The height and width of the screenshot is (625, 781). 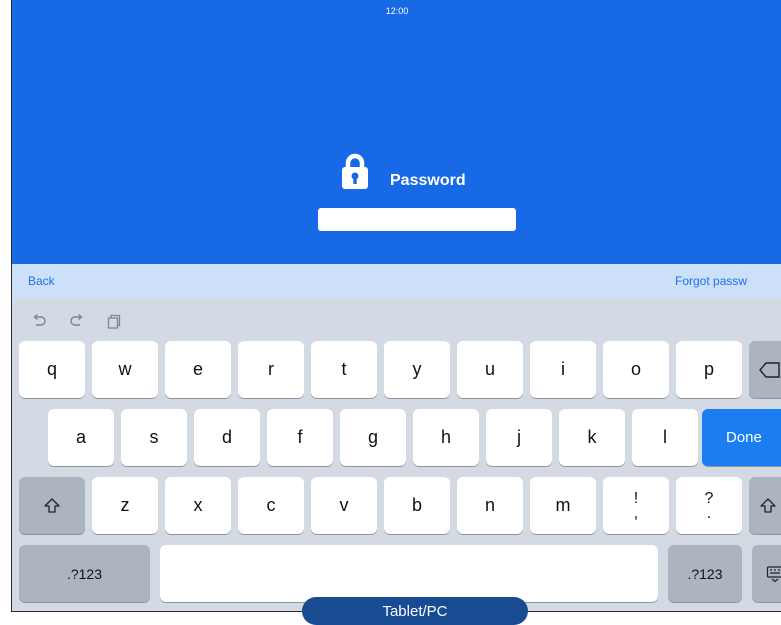 What do you see at coordinates (741, 437) in the screenshot?
I see `done-button: Done` at bounding box center [741, 437].